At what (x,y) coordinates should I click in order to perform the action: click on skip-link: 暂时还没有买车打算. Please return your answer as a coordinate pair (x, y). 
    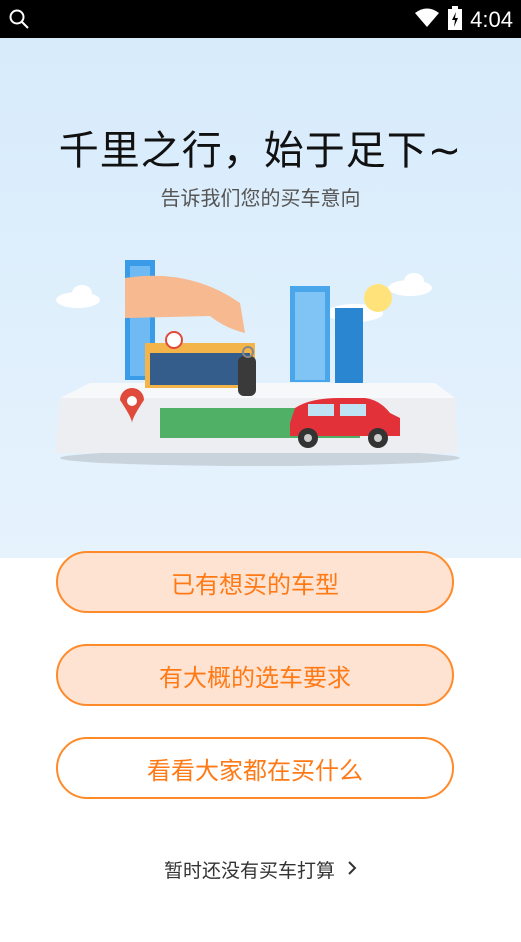
    Looking at the image, I should click on (260, 869).